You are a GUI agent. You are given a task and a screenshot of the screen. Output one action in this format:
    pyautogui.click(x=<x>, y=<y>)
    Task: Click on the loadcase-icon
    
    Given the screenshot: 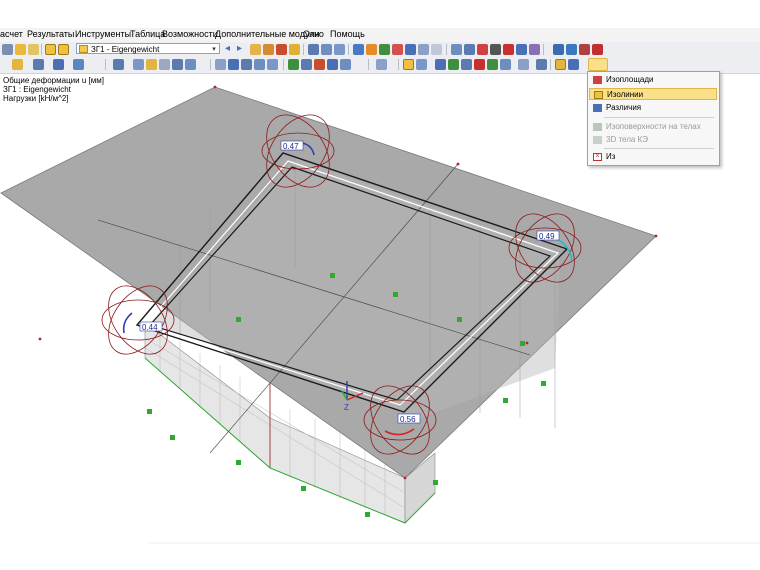 What is the action you would take?
    pyautogui.click(x=83, y=49)
    